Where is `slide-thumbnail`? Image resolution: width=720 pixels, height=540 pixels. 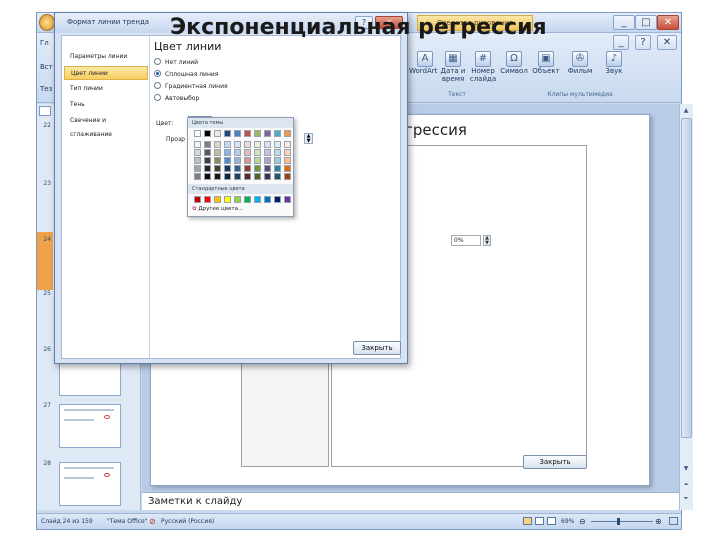
slide-thumbnail is located at coordinates (90, 484).